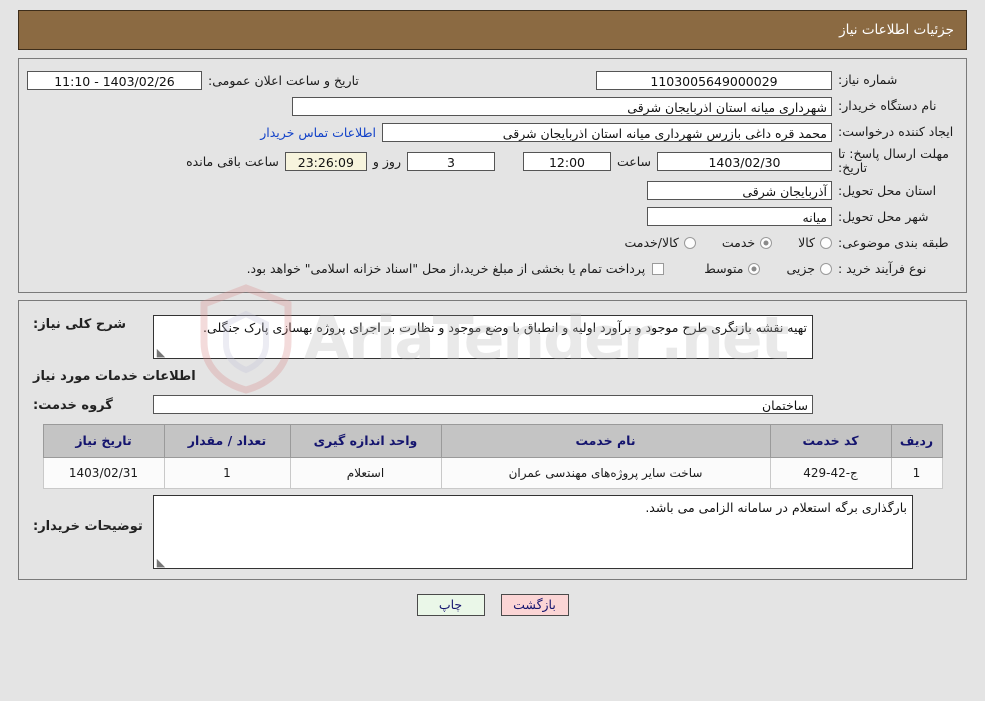 The image size is (985, 701). I want to click on row-service-group: ساختمان گروه خدمت:, so click(492, 405).